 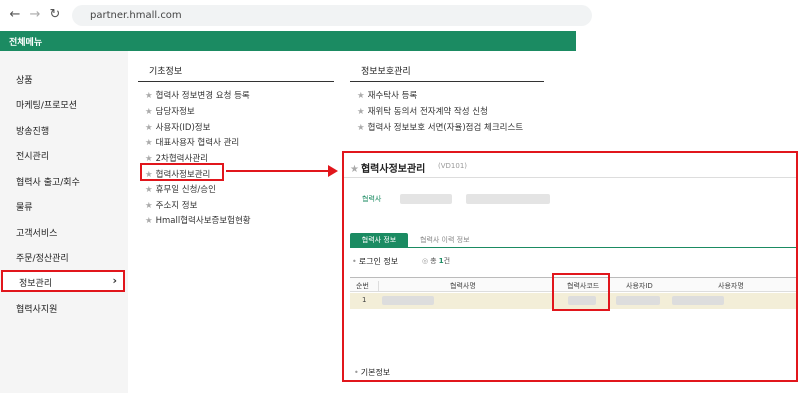 I want to click on sidebar-item-info-management: 정보관리 ›, so click(x=63, y=281).